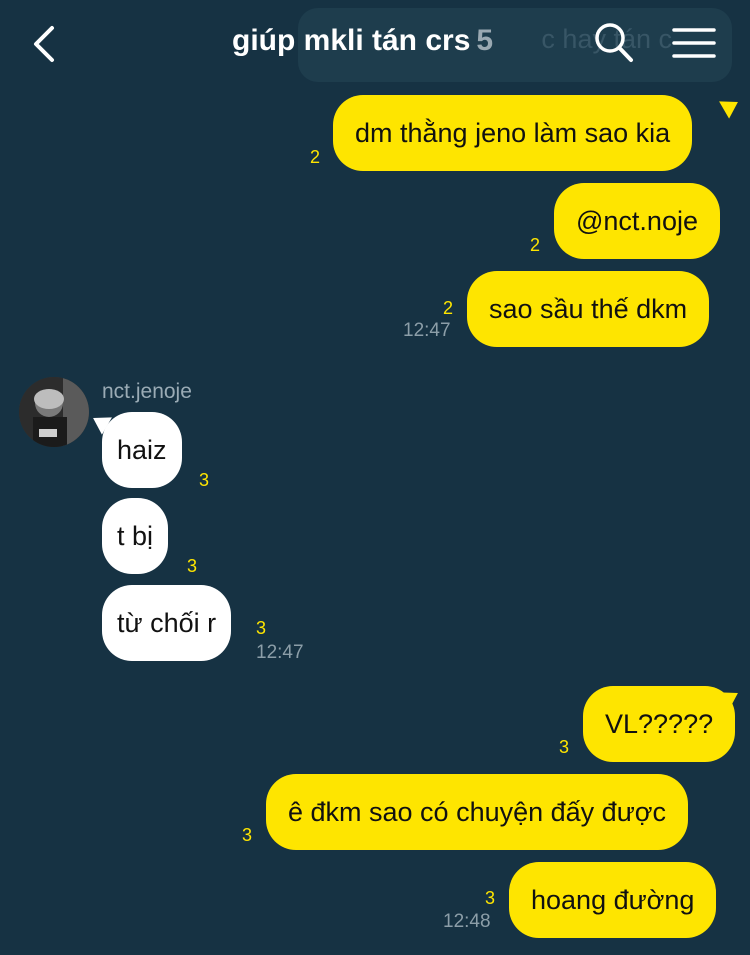 This screenshot has width=750, height=955. I want to click on message-text: sao sầu thế dkm, so click(588, 309).